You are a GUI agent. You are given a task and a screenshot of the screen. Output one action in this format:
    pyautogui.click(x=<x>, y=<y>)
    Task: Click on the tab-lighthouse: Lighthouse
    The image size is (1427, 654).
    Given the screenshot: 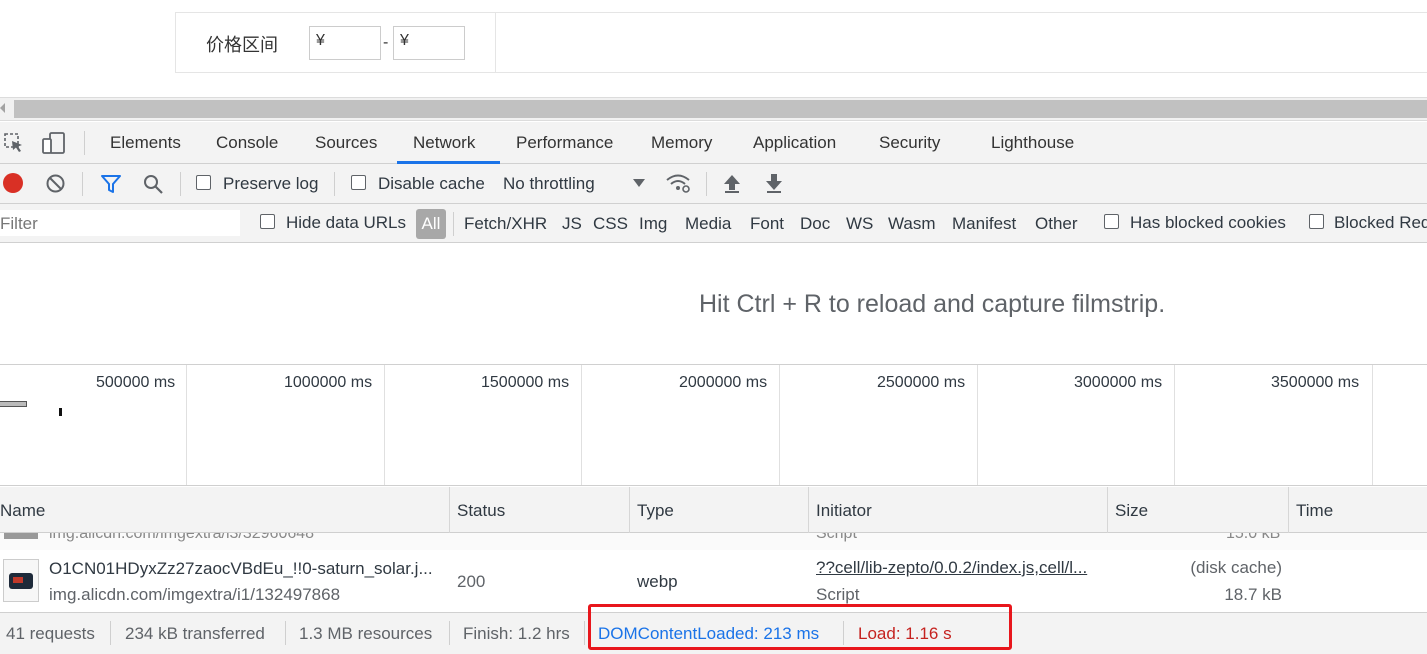 What is the action you would take?
    pyautogui.click(x=1032, y=143)
    